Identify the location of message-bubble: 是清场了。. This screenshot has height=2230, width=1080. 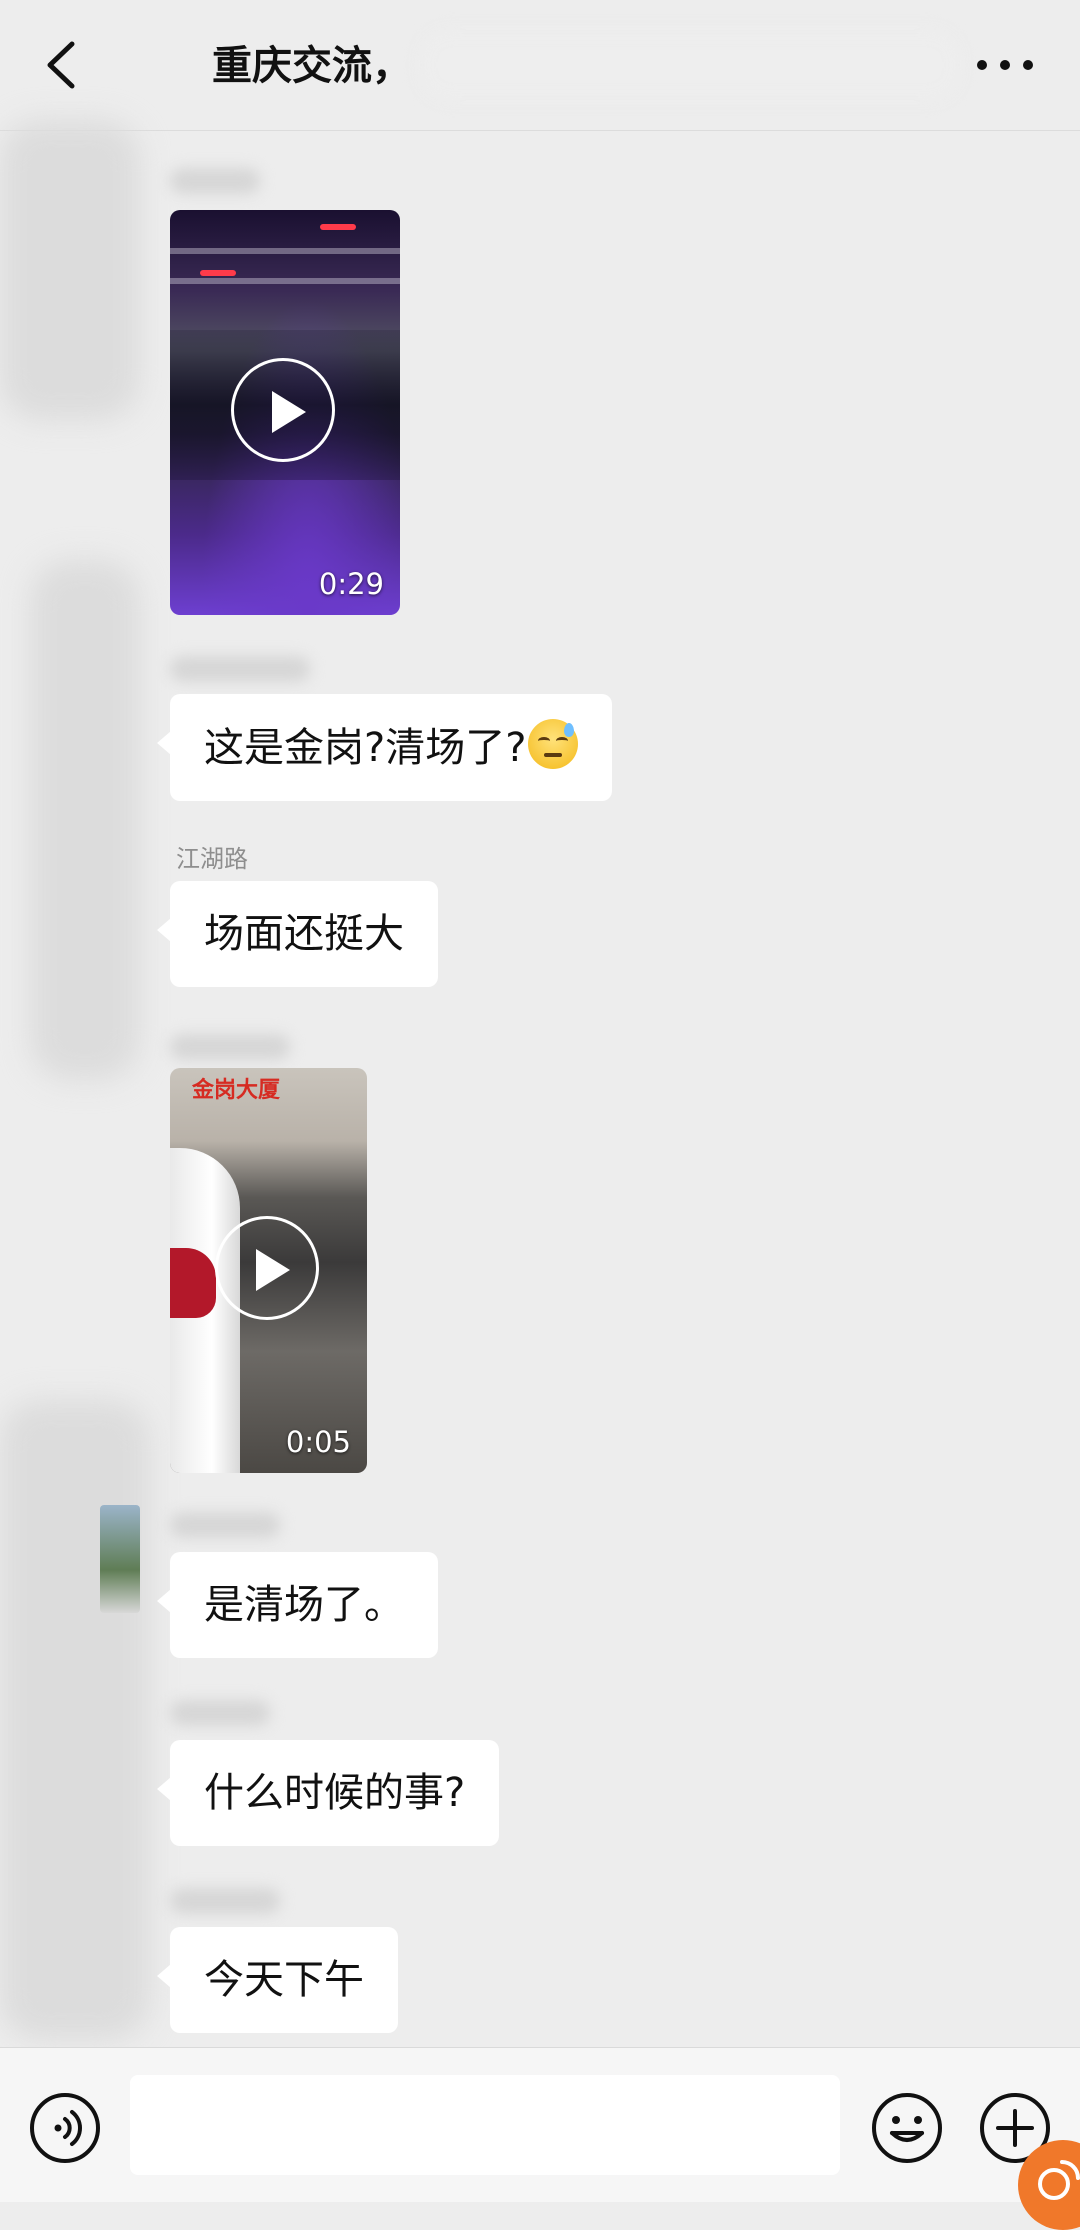
(297, 1605).